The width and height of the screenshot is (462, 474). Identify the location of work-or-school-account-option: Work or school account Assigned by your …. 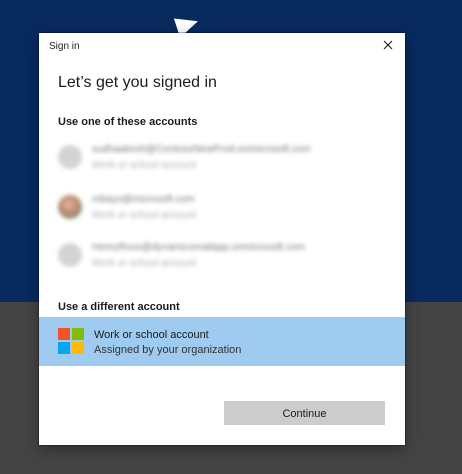
(222, 341).